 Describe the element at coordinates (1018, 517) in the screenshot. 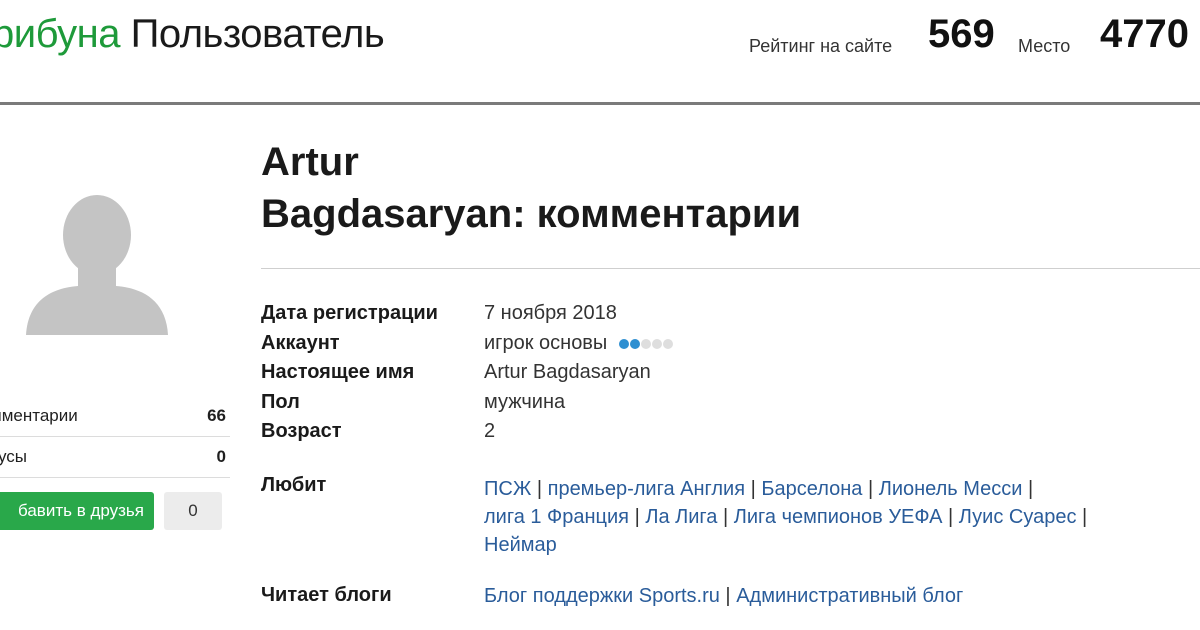

I see `like-link: Луис Суарес` at that location.